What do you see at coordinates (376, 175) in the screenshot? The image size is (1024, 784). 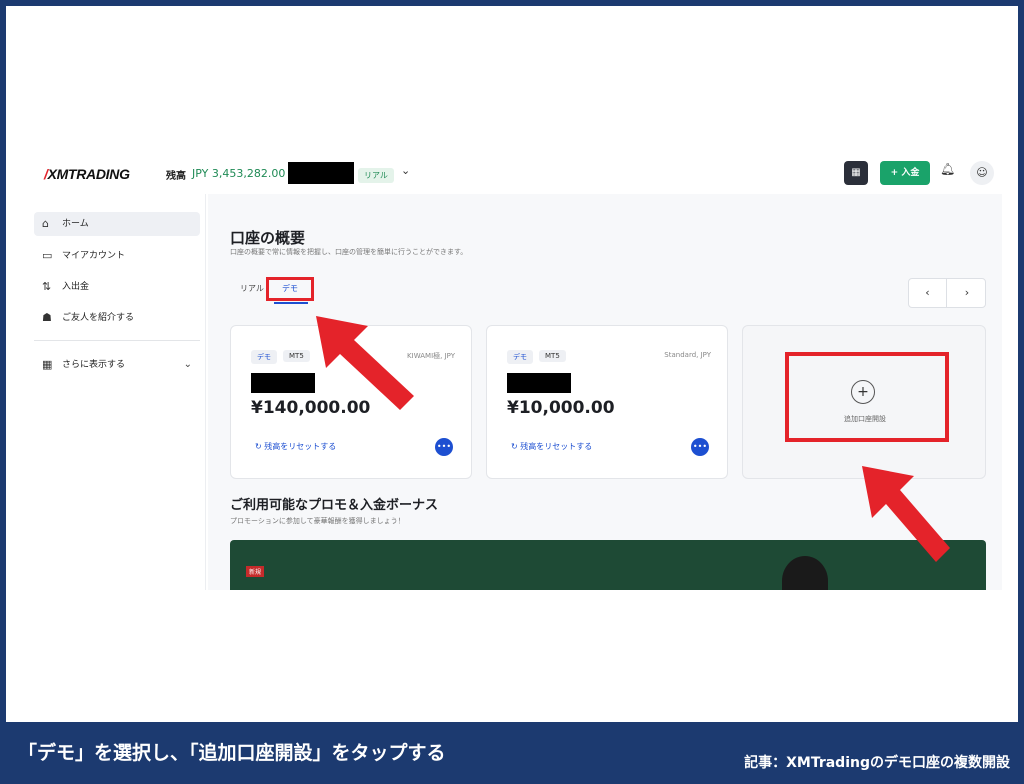 I see `account-type-badge: リアル` at bounding box center [376, 175].